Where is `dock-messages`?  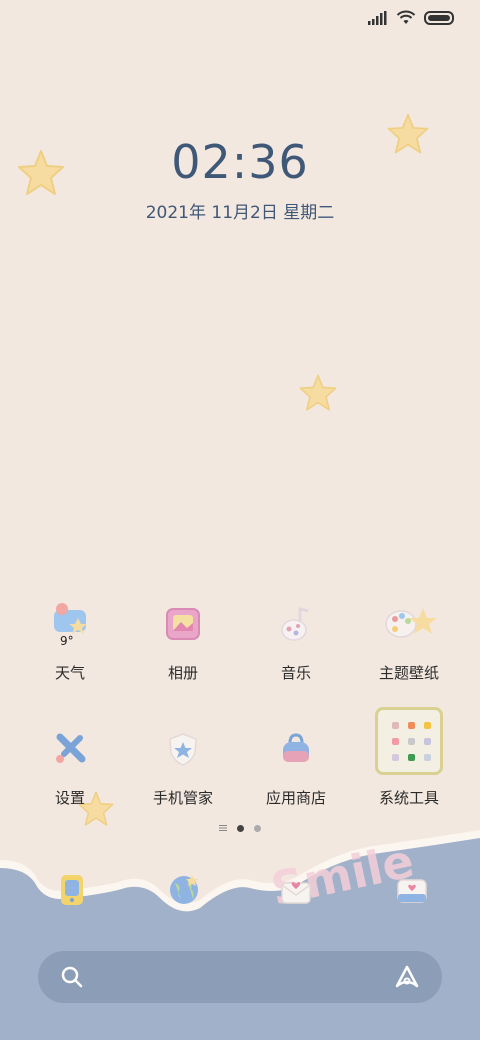
dock-messages is located at coordinates (296, 890).